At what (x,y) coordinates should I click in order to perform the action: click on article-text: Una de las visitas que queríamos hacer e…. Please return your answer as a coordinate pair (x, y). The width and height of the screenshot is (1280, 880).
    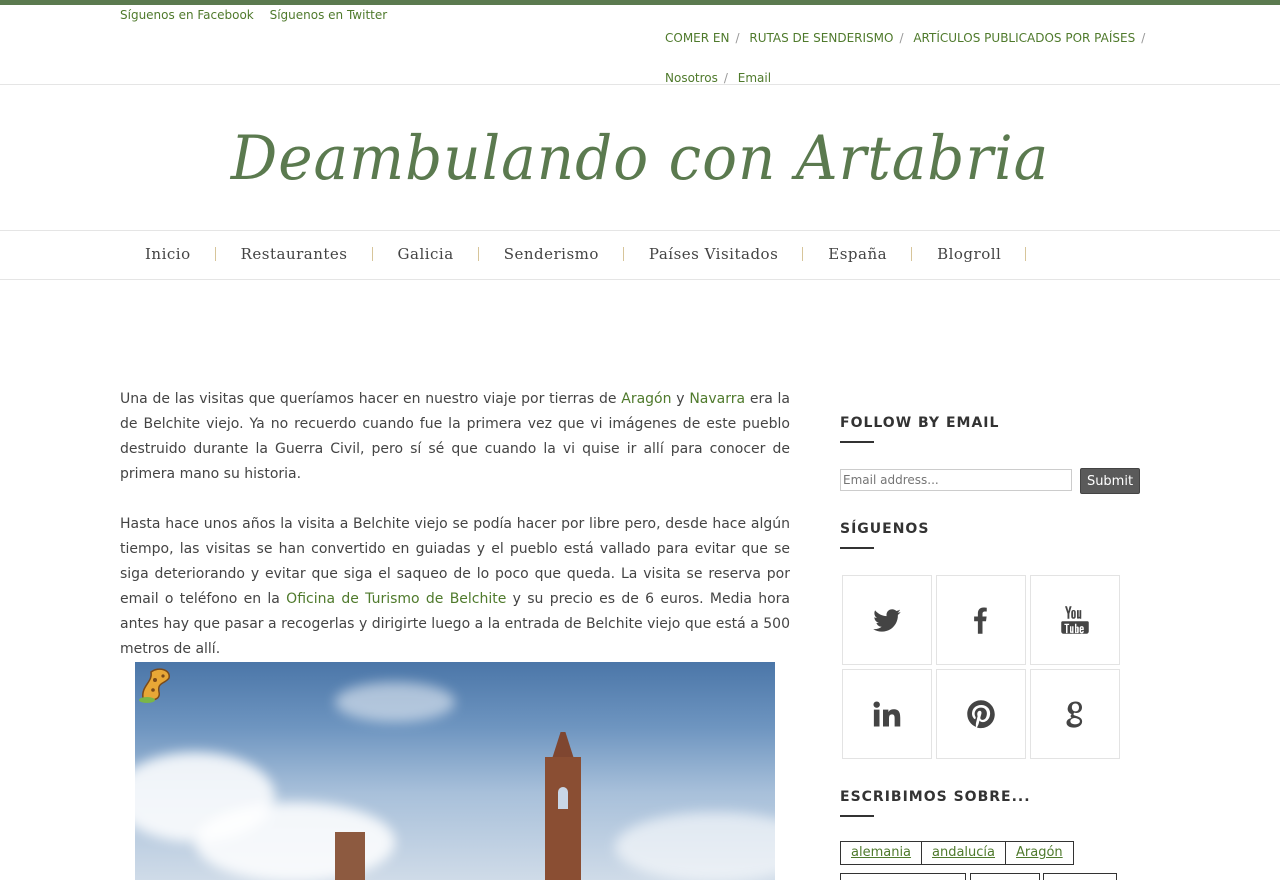
    Looking at the image, I should click on (371, 399).